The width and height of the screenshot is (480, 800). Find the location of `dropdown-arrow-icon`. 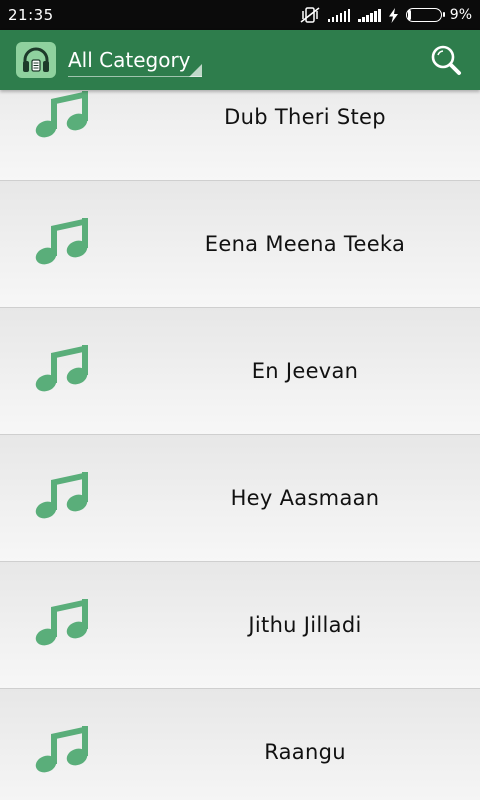

dropdown-arrow-icon is located at coordinates (195, 70).